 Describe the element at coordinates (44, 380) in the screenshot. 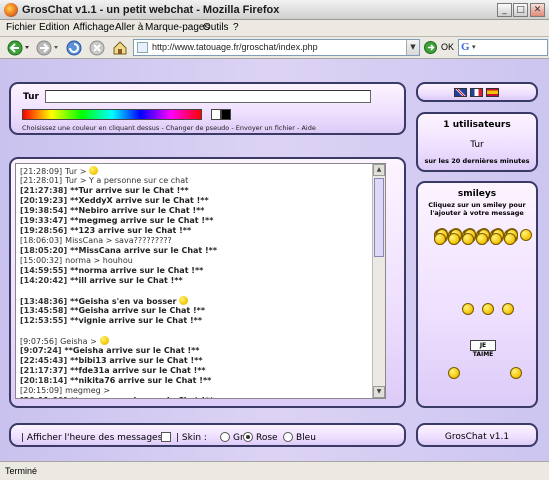

I see `chat-timestamp: [20:18:14]` at that location.